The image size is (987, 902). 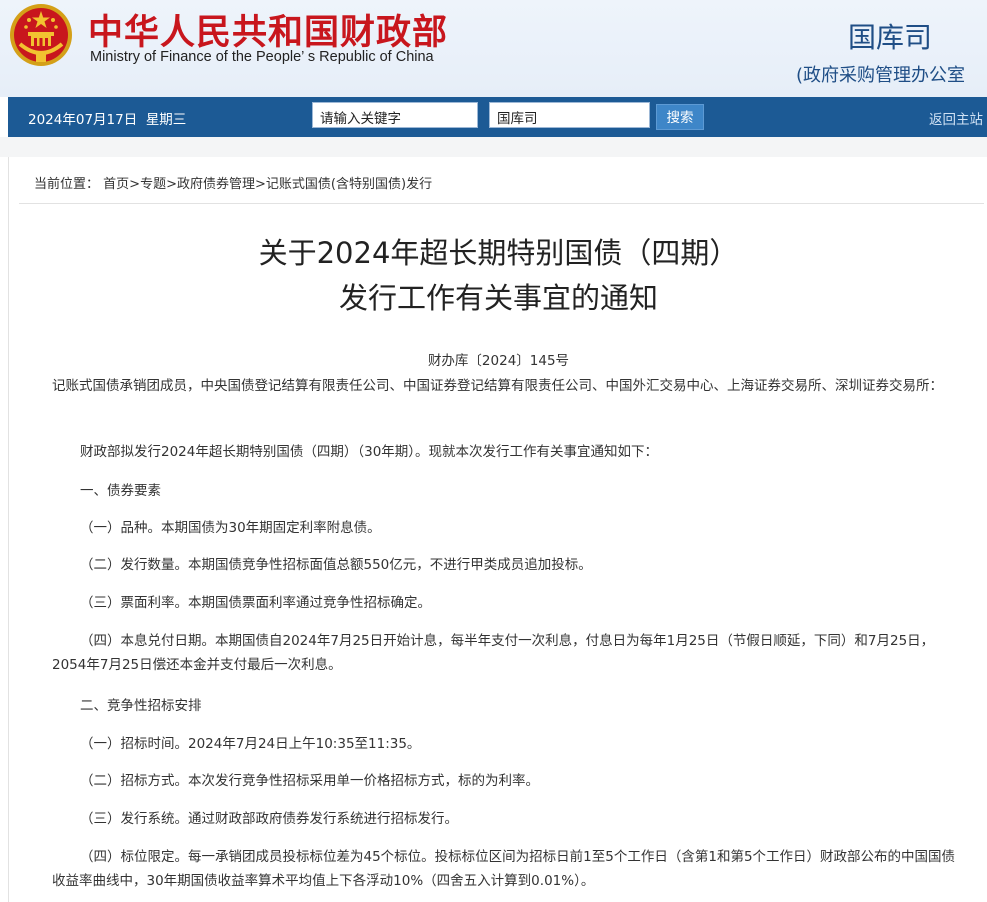 I want to click on paragraph-s1-3: （三）票面利率。本期国债票面利率通过竞争性招标确定。, so click(x=255, y=603).